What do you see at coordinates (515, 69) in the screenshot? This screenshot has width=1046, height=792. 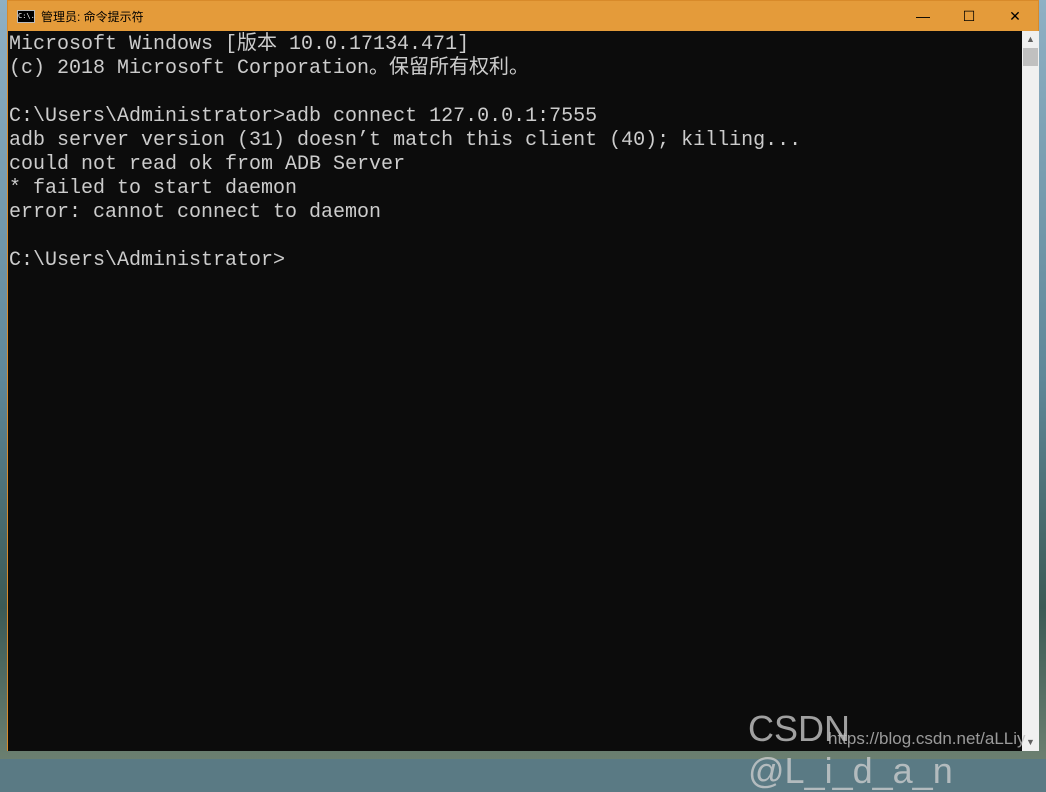 I see `console-line: (c) 2018 Microsoft Corporation。保留所有权利。` at bounding box center [515, 69].